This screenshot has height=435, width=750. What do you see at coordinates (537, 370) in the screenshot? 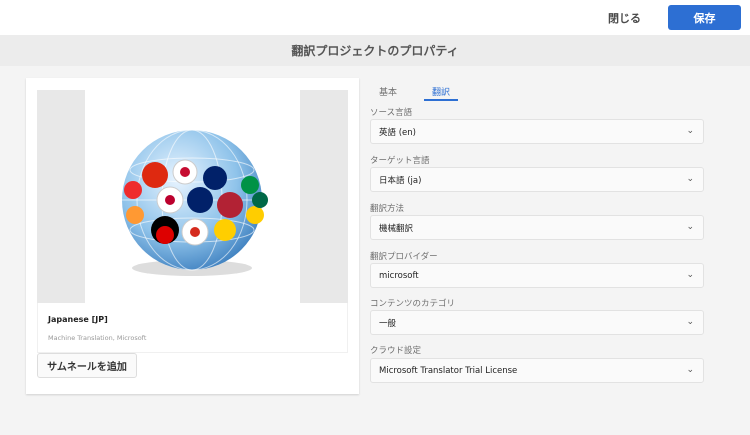
I see `cloud-config-select: Microsoft Translator Trial License ⌄` at bounding box center [537, 370].